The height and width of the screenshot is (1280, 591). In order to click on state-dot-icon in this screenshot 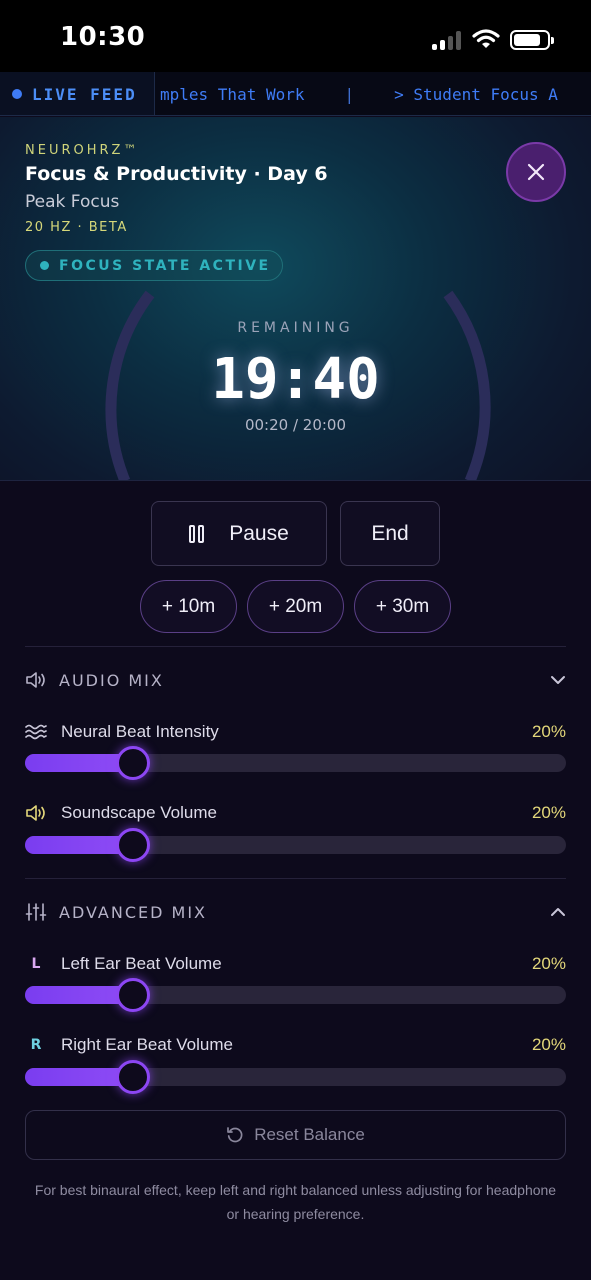, I will do `click(44, 265)`.